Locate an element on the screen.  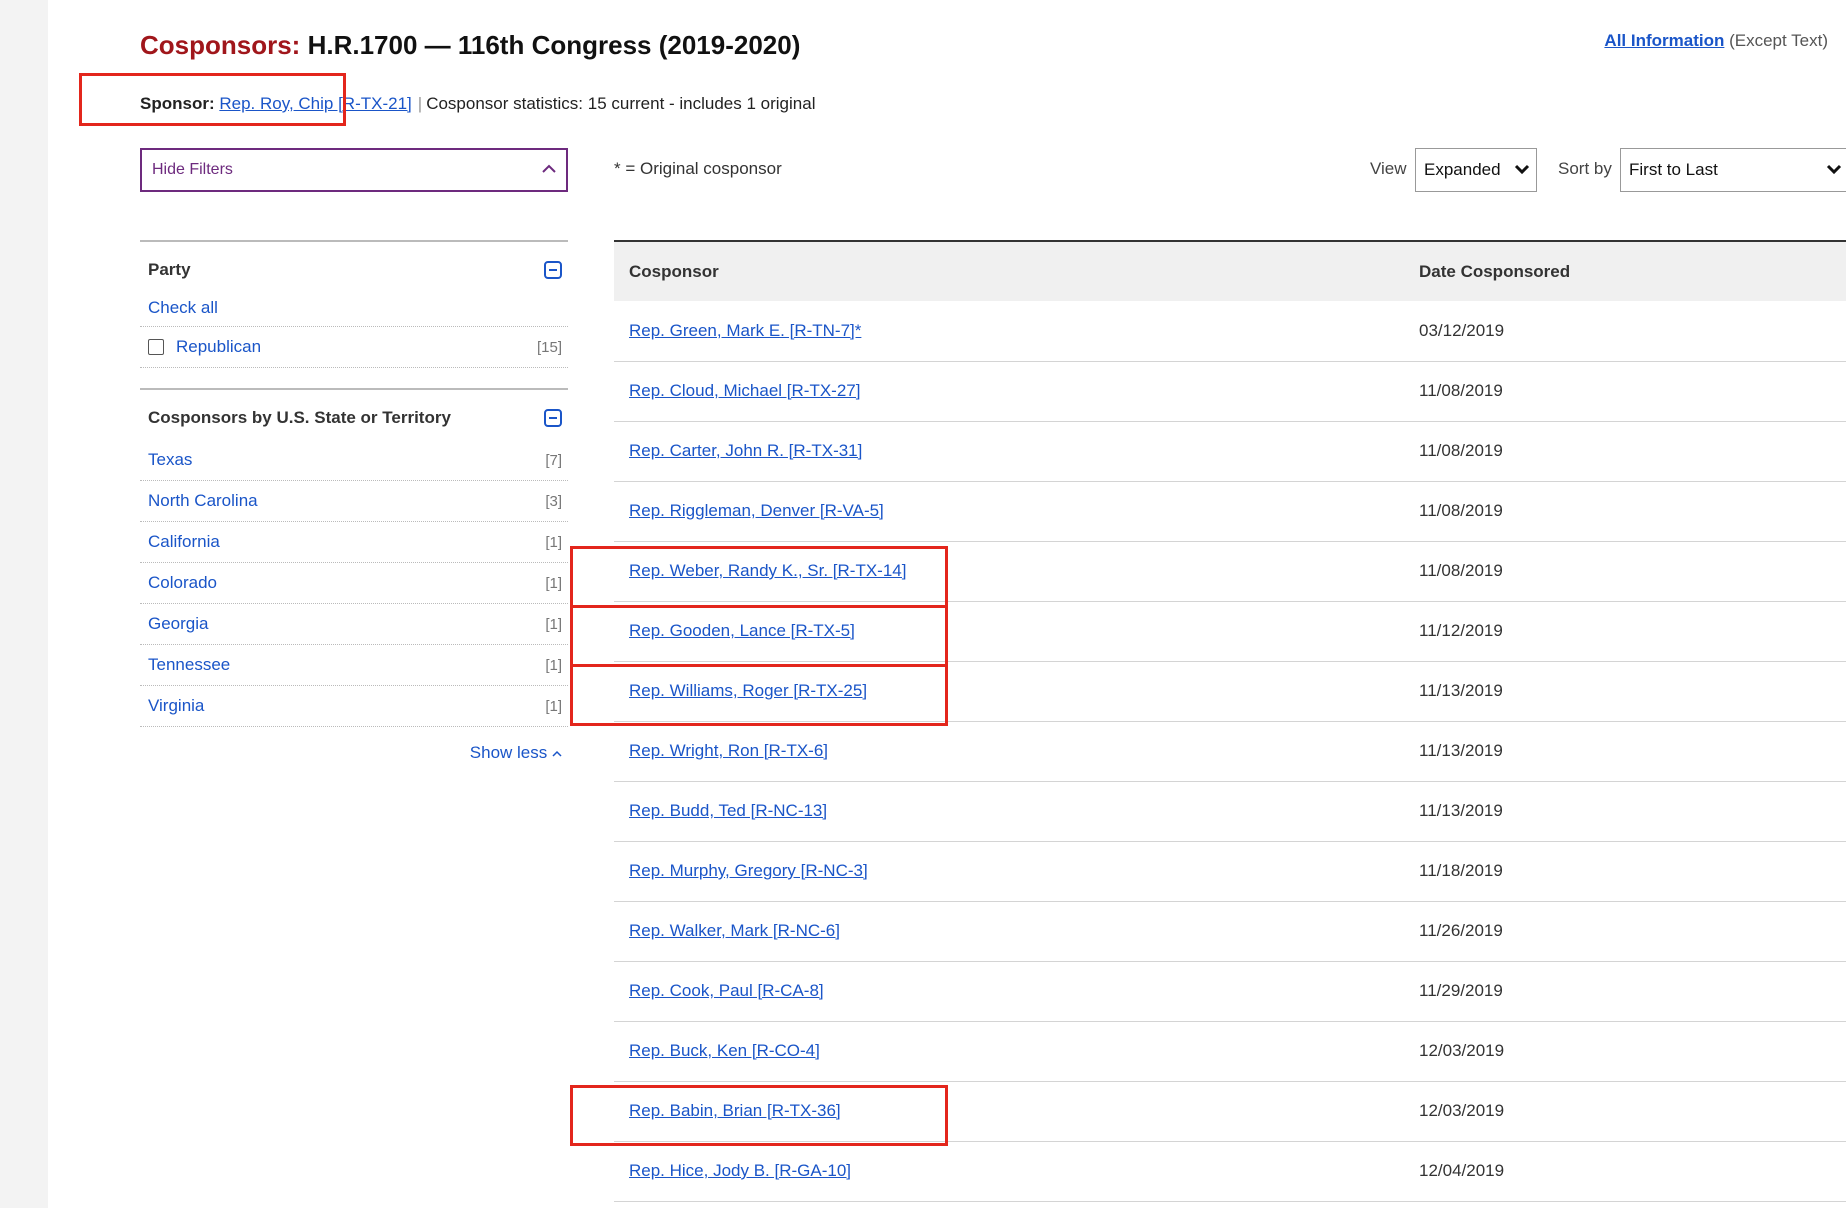
original-cosponsor-legend: * = Original cosponsor is located at coordinates (698, 168).